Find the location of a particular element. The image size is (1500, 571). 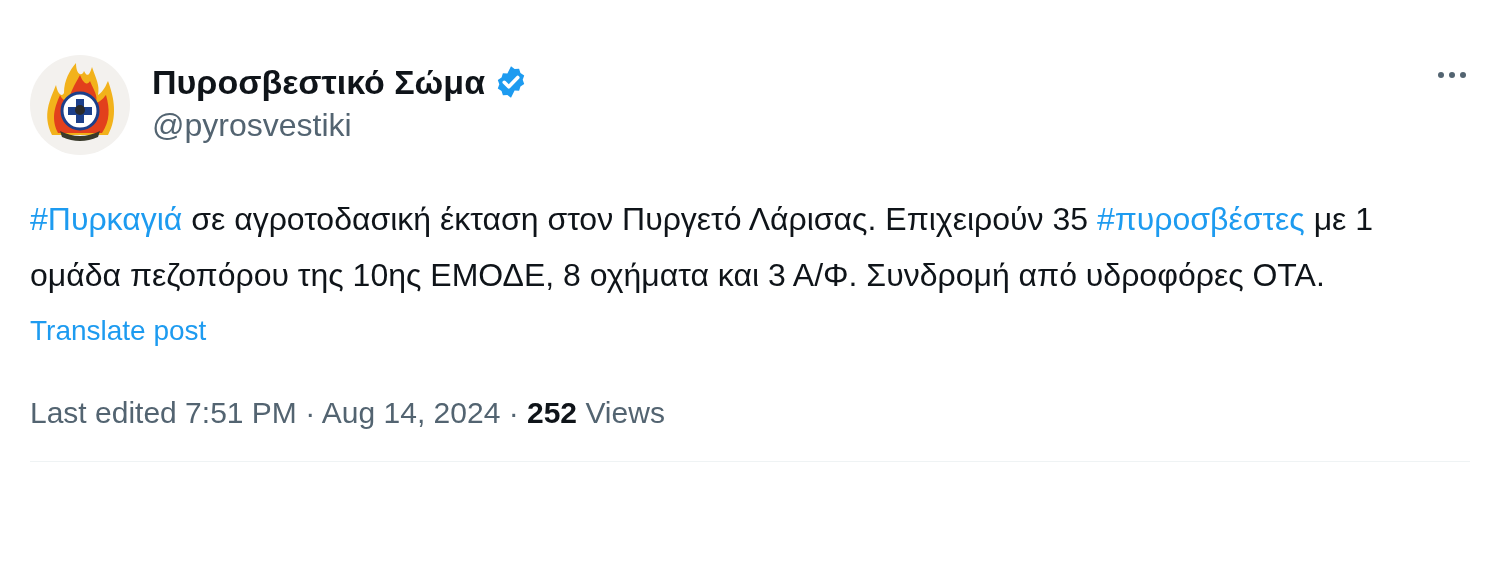

hashtag-link: #Πυρκαγιά is located at coordinates (106, 219).